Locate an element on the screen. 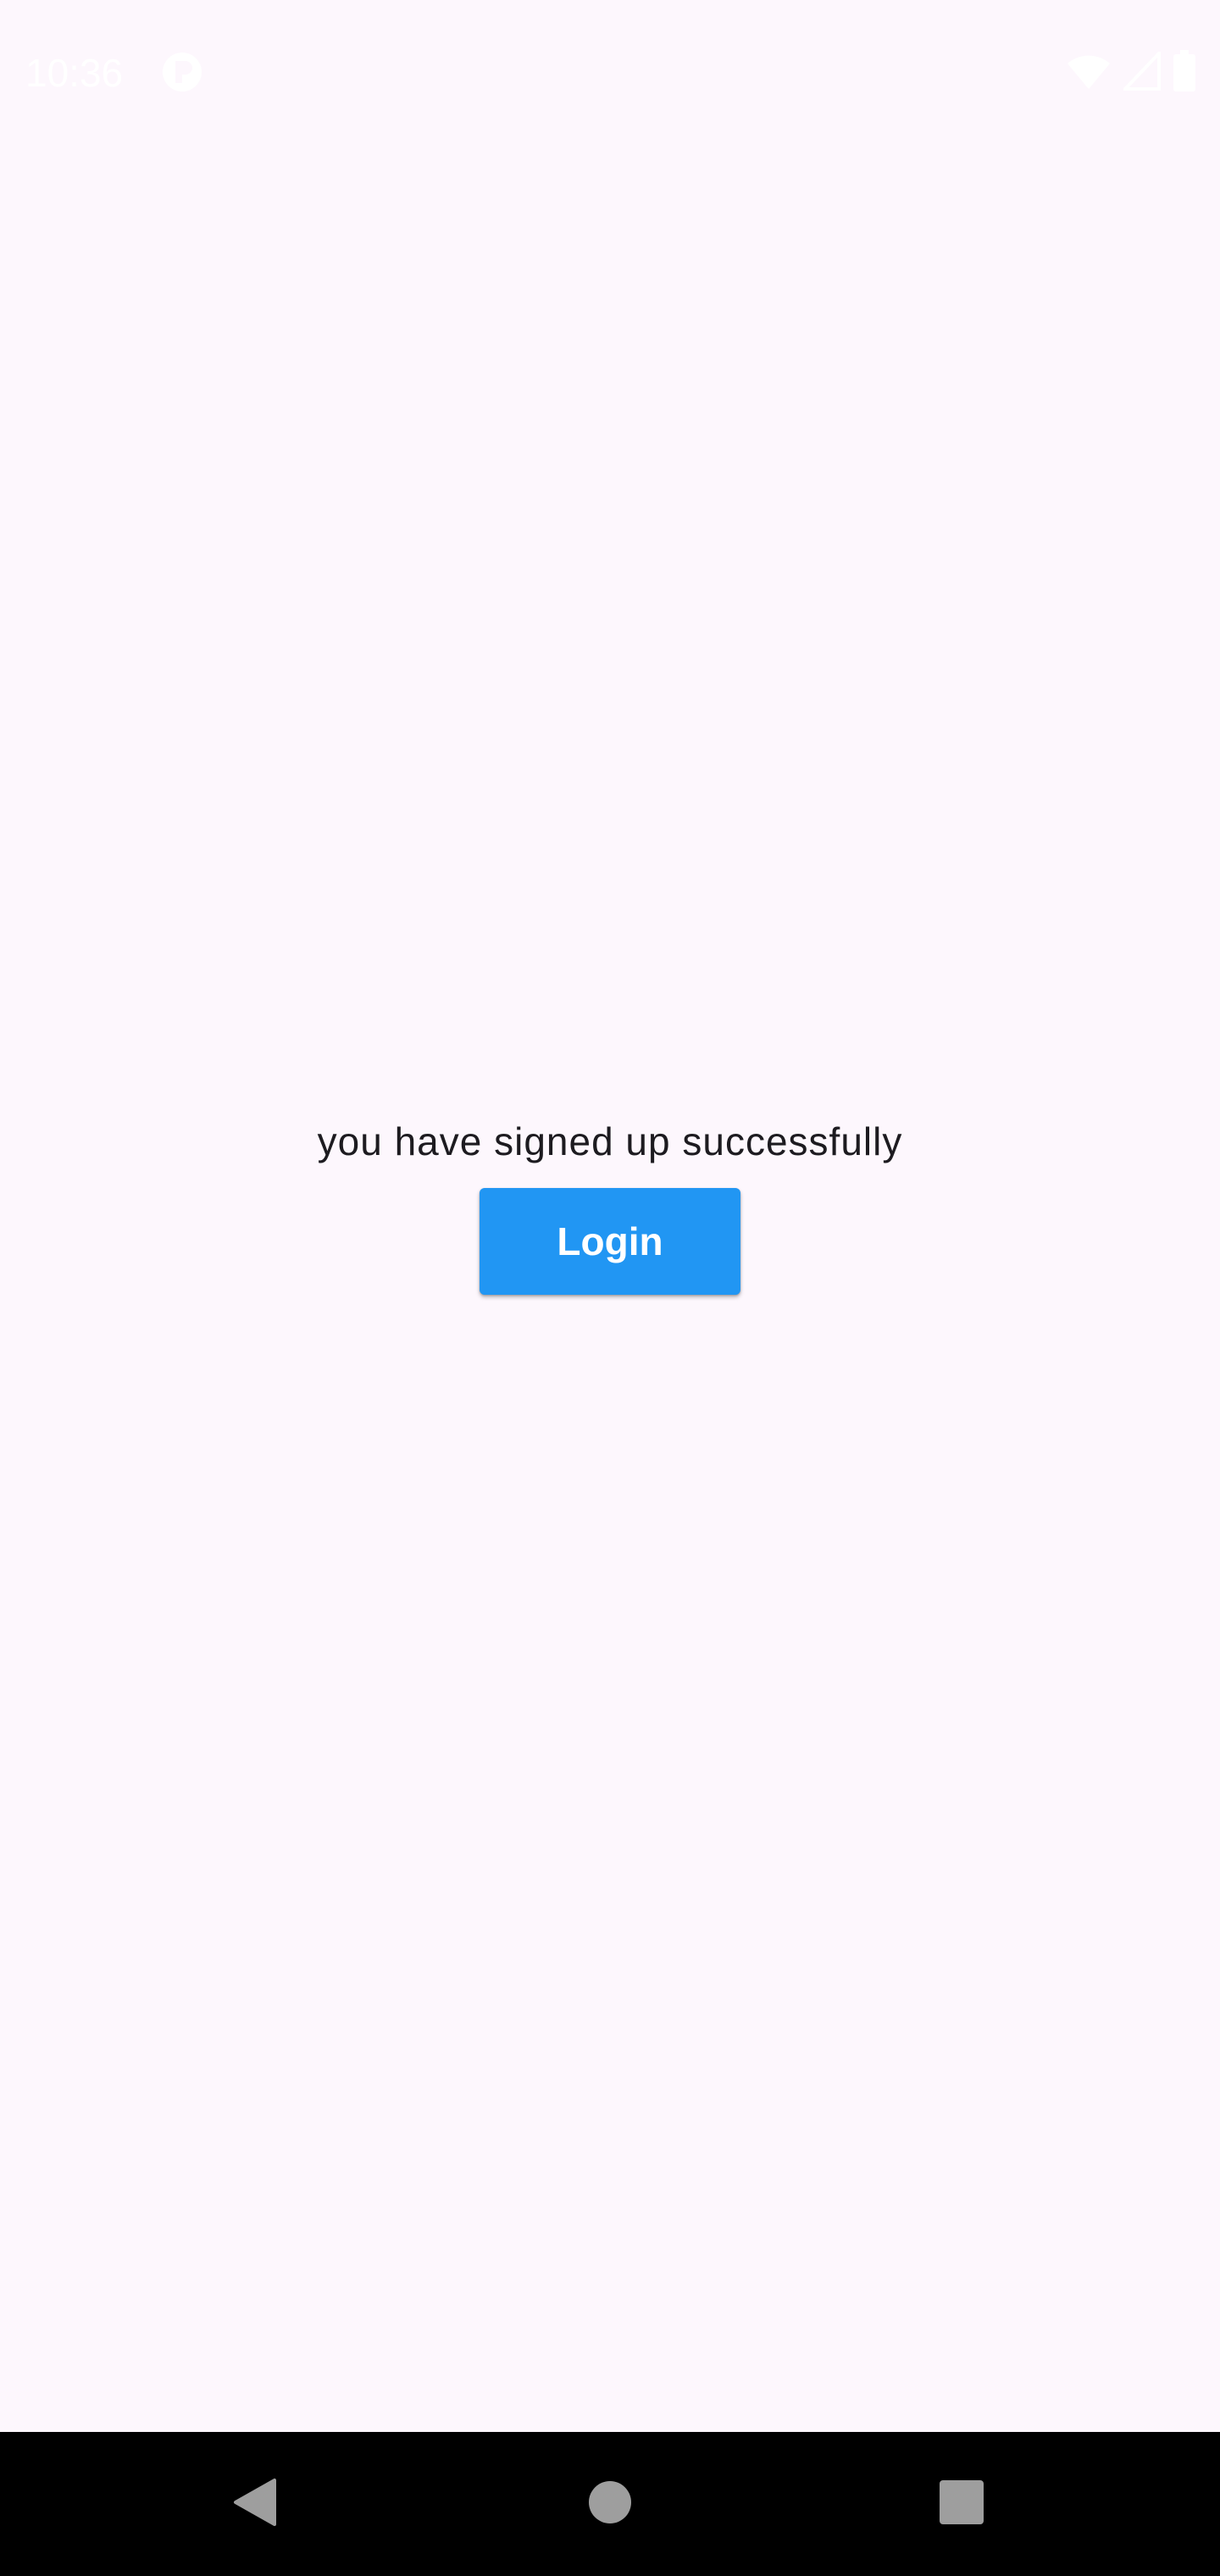 This screenshot has width=1220, height=2576. home-icon is located at coordinates (610, 2504).